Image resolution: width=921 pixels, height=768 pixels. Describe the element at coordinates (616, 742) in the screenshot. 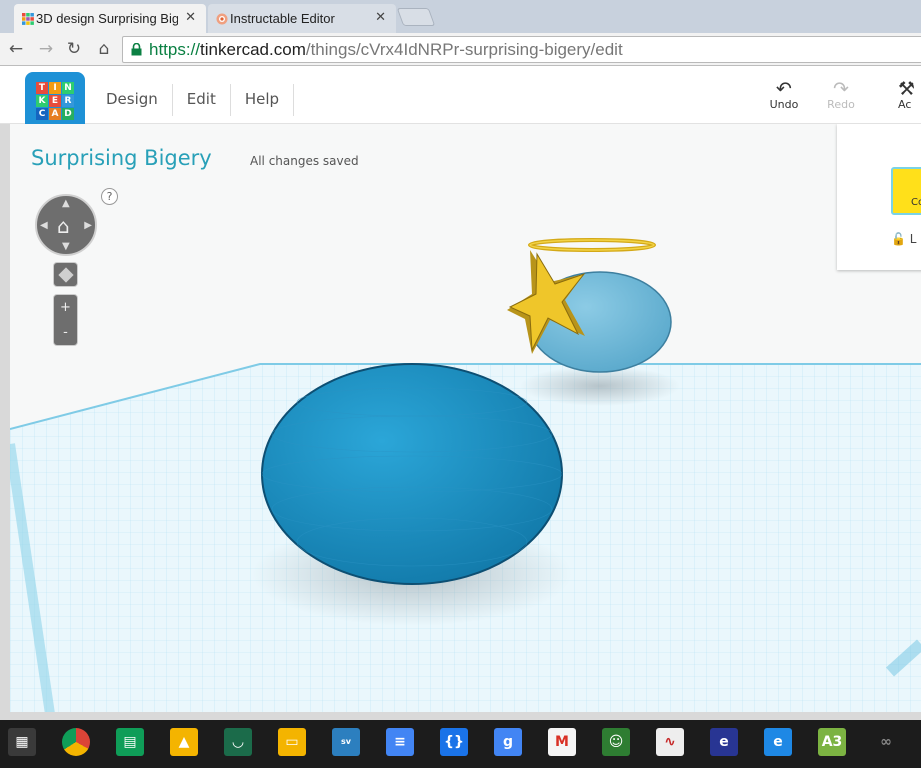

I see `classroom-icon: ☺` at that location.